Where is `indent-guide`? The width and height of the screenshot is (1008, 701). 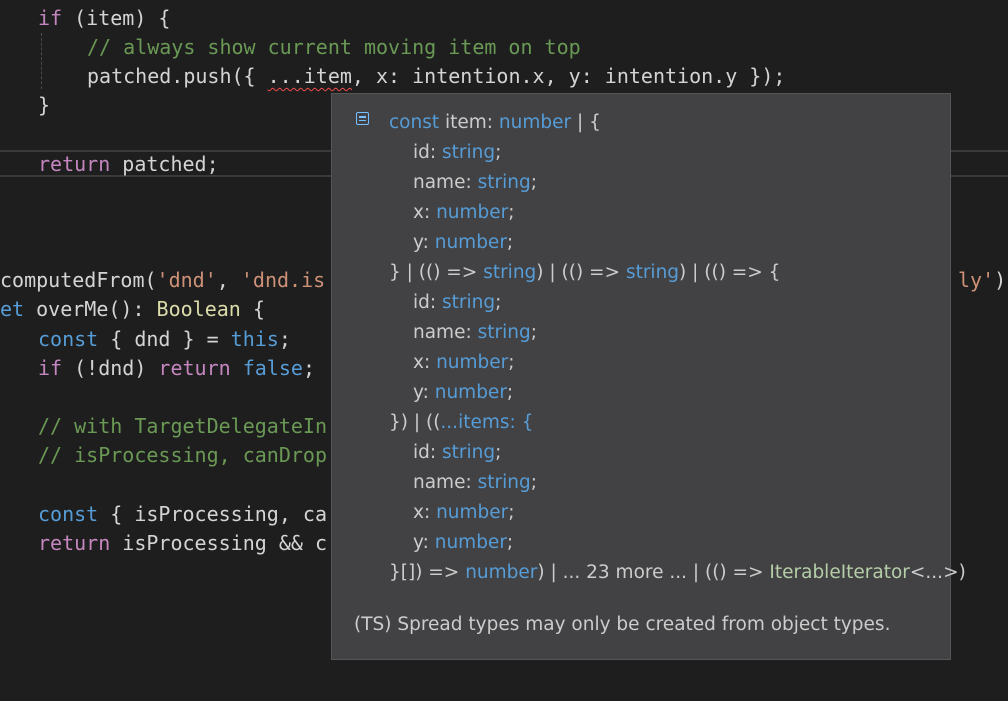 indent-guide is located at coordinates (41, 61).